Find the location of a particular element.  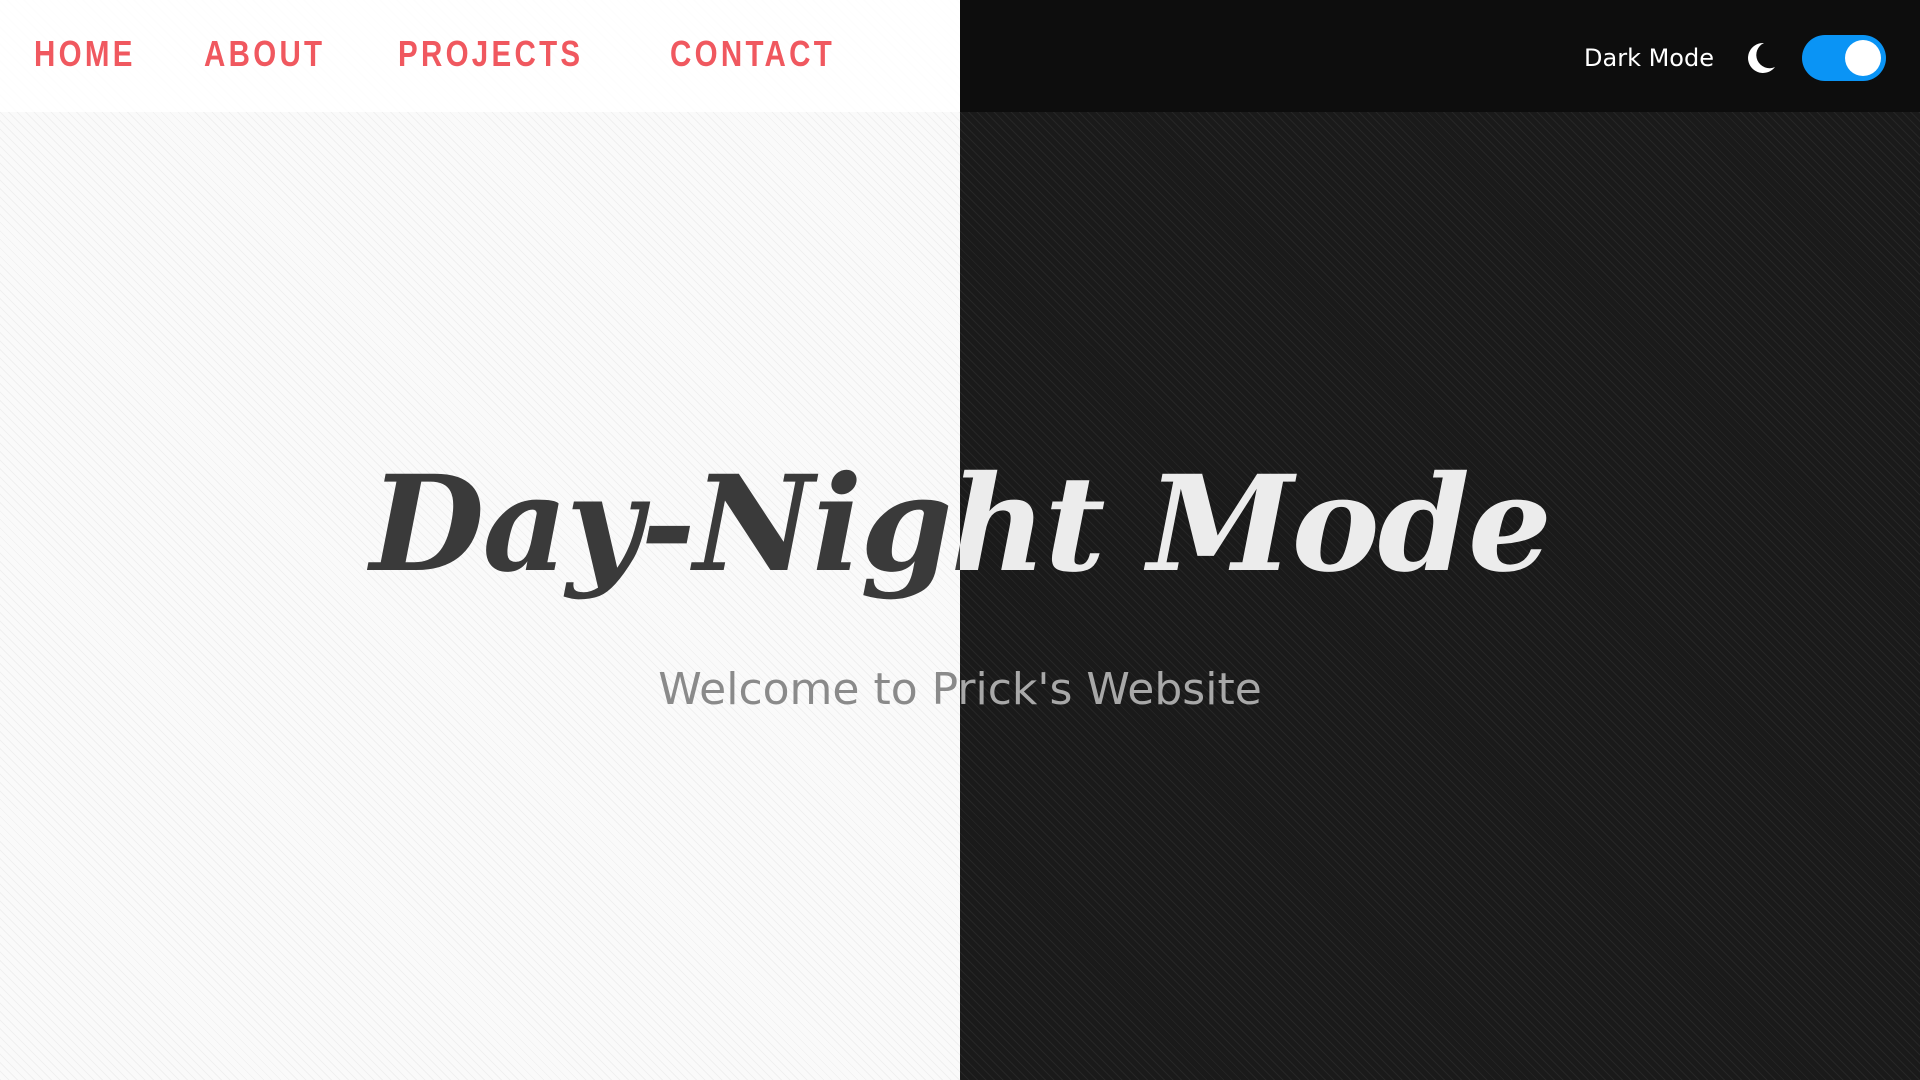

main-nav: HOME ABOUT PROJECTS CONTACT is located at coordinates (452, 54).